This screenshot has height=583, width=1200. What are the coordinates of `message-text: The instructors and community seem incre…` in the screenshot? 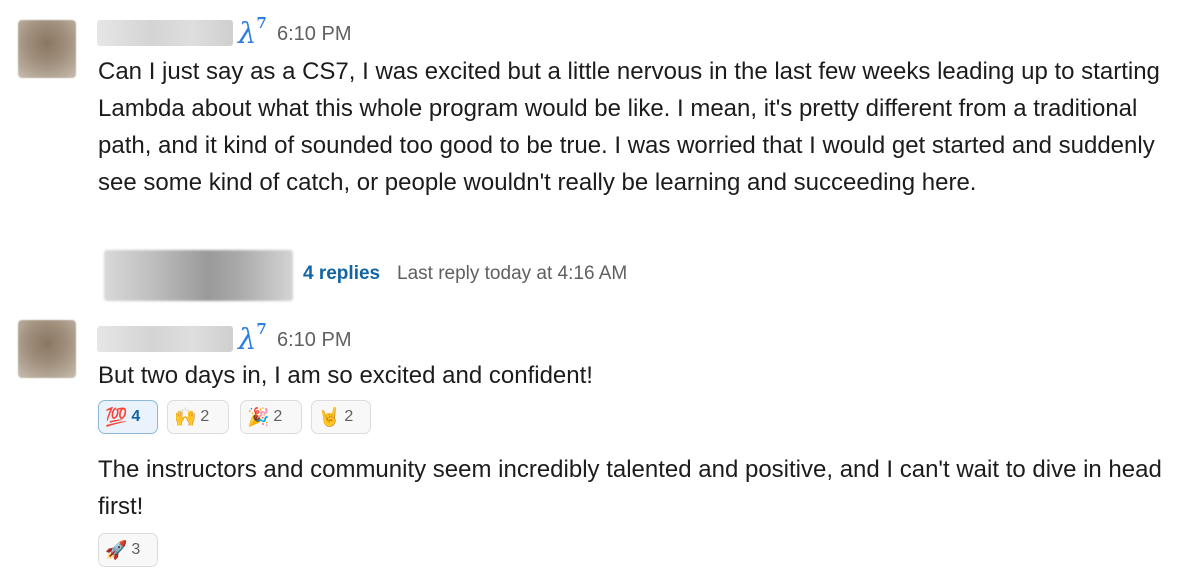 It's located at (630, 488).